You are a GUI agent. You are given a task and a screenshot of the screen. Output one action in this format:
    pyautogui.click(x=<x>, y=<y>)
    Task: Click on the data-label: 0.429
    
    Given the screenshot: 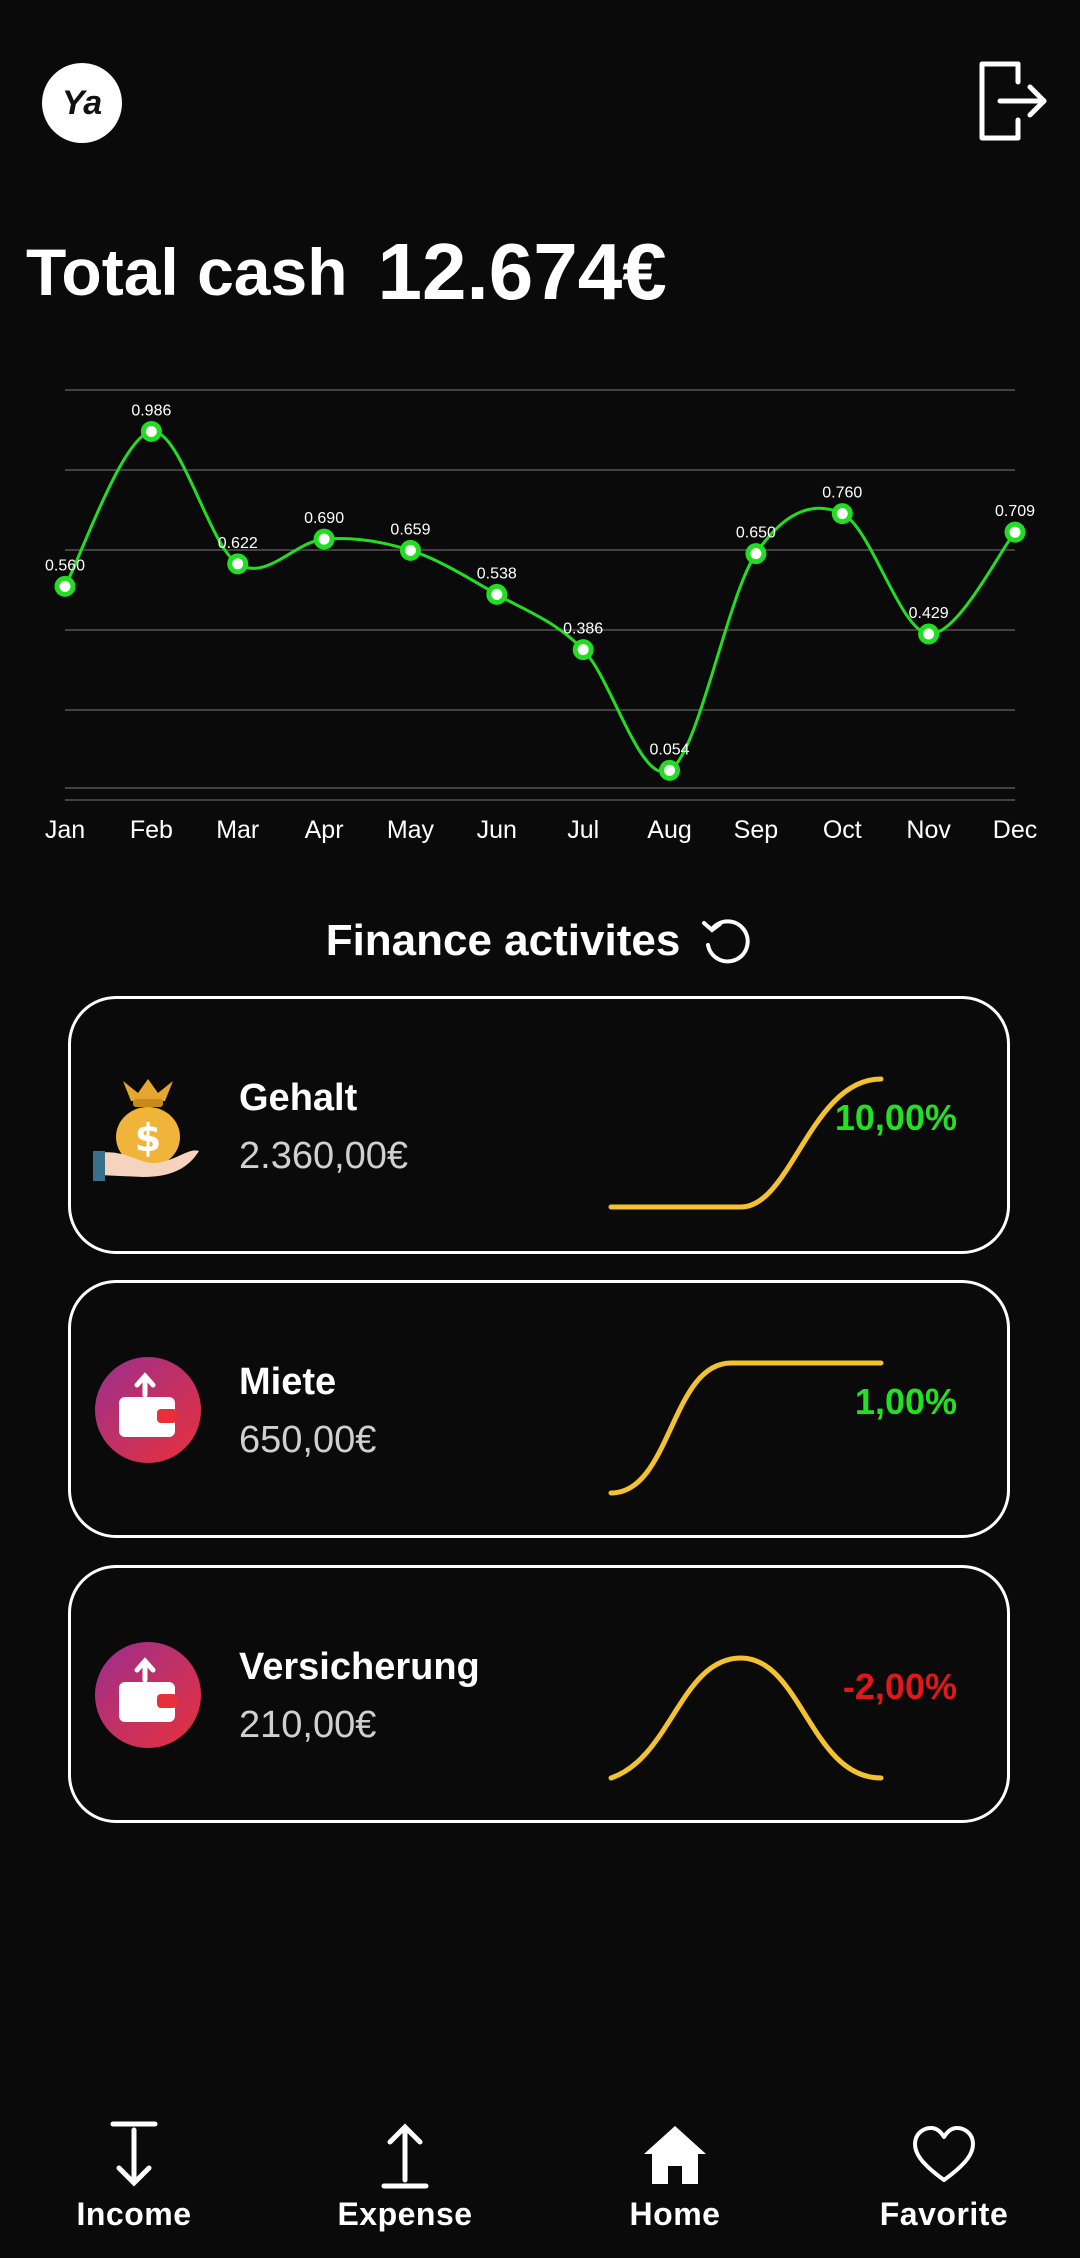 What is the action you would take?
    pyautogui.click(x=929, y=613)
    